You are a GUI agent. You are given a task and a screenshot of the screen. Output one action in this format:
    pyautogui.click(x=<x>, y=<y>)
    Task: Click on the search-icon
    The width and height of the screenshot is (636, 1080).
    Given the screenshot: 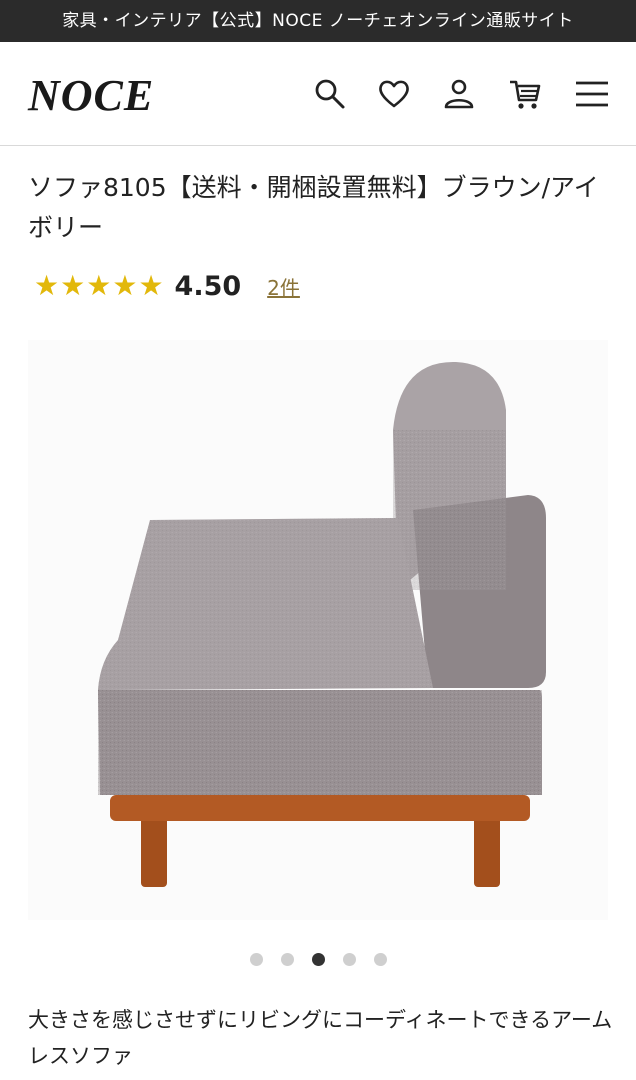 What is the action you would take?
    pyautogui.click(x=330, y=94)
    